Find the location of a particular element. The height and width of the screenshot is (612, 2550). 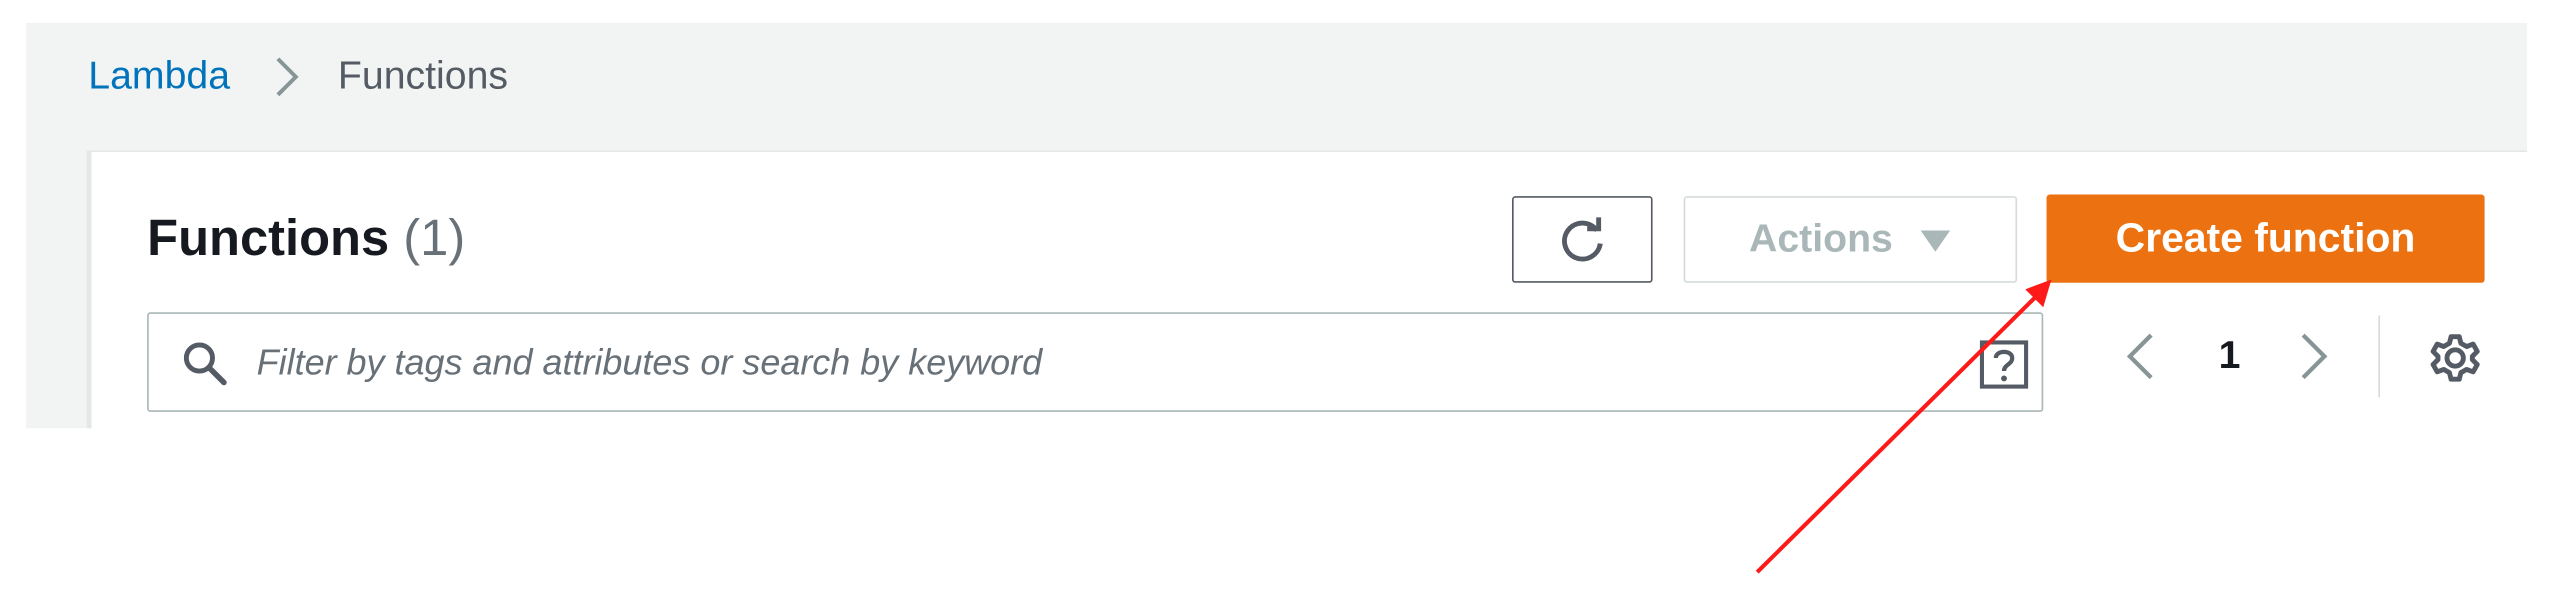

caret-down-icon is located at coordinates (1935, 240).